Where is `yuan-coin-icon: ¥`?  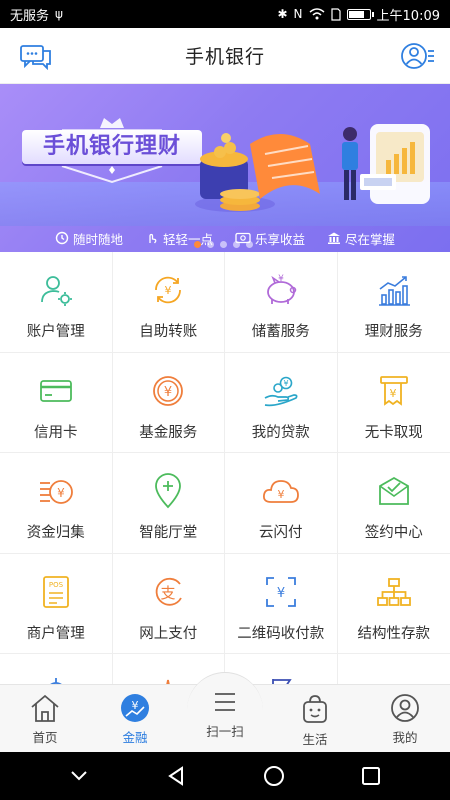
yuan-coin-icon: ¥ is located at coordinates (168, 390).